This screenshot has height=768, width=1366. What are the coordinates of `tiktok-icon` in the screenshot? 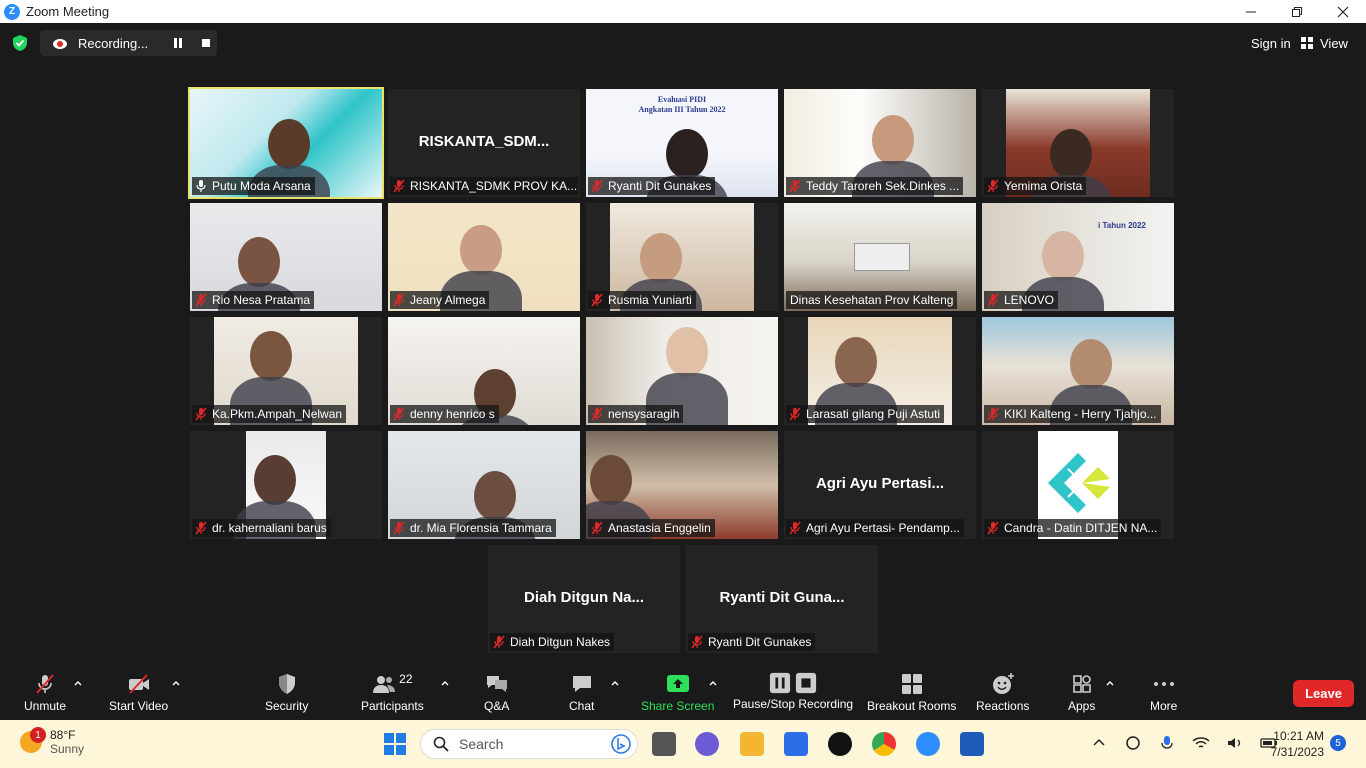 It's located at (840, 744).